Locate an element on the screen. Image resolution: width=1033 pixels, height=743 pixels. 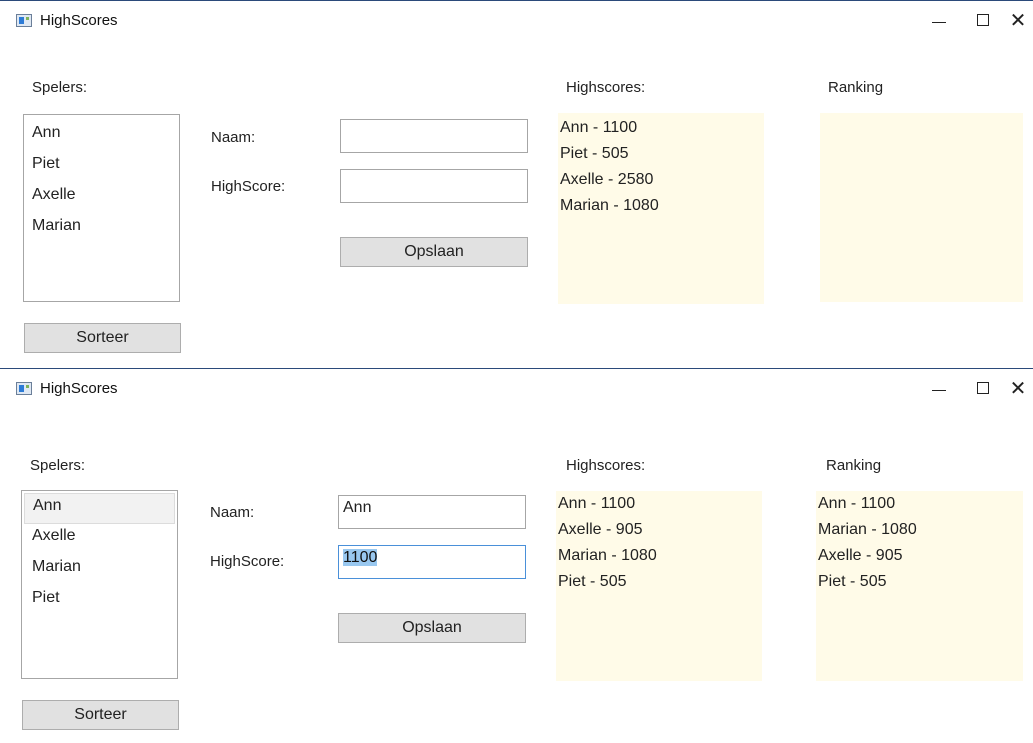
list-item-selected: Ann is located at coordinates (99, 508).